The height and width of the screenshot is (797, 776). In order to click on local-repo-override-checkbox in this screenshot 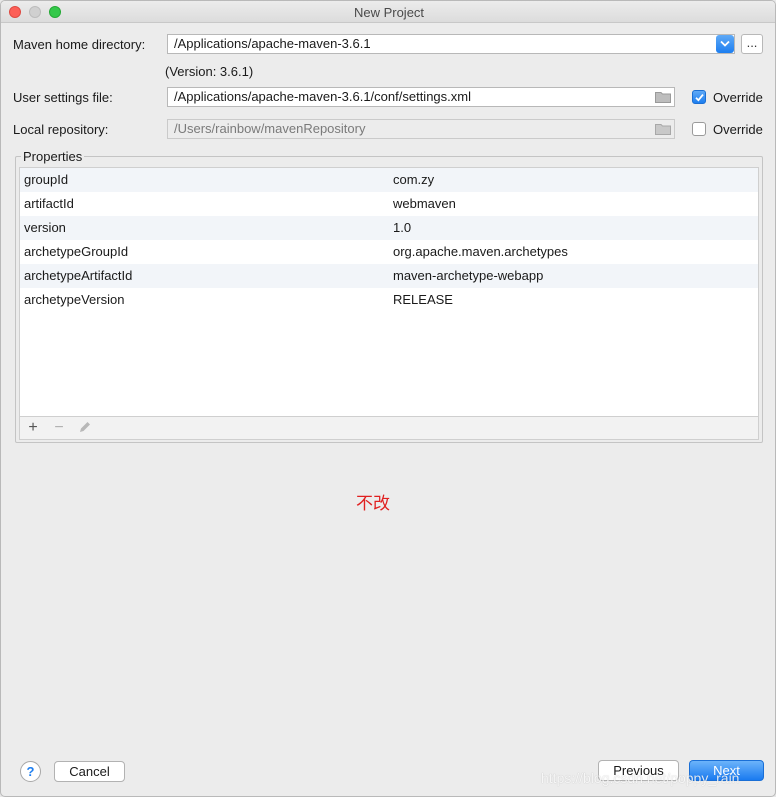, I will do `click(699, 129)`.